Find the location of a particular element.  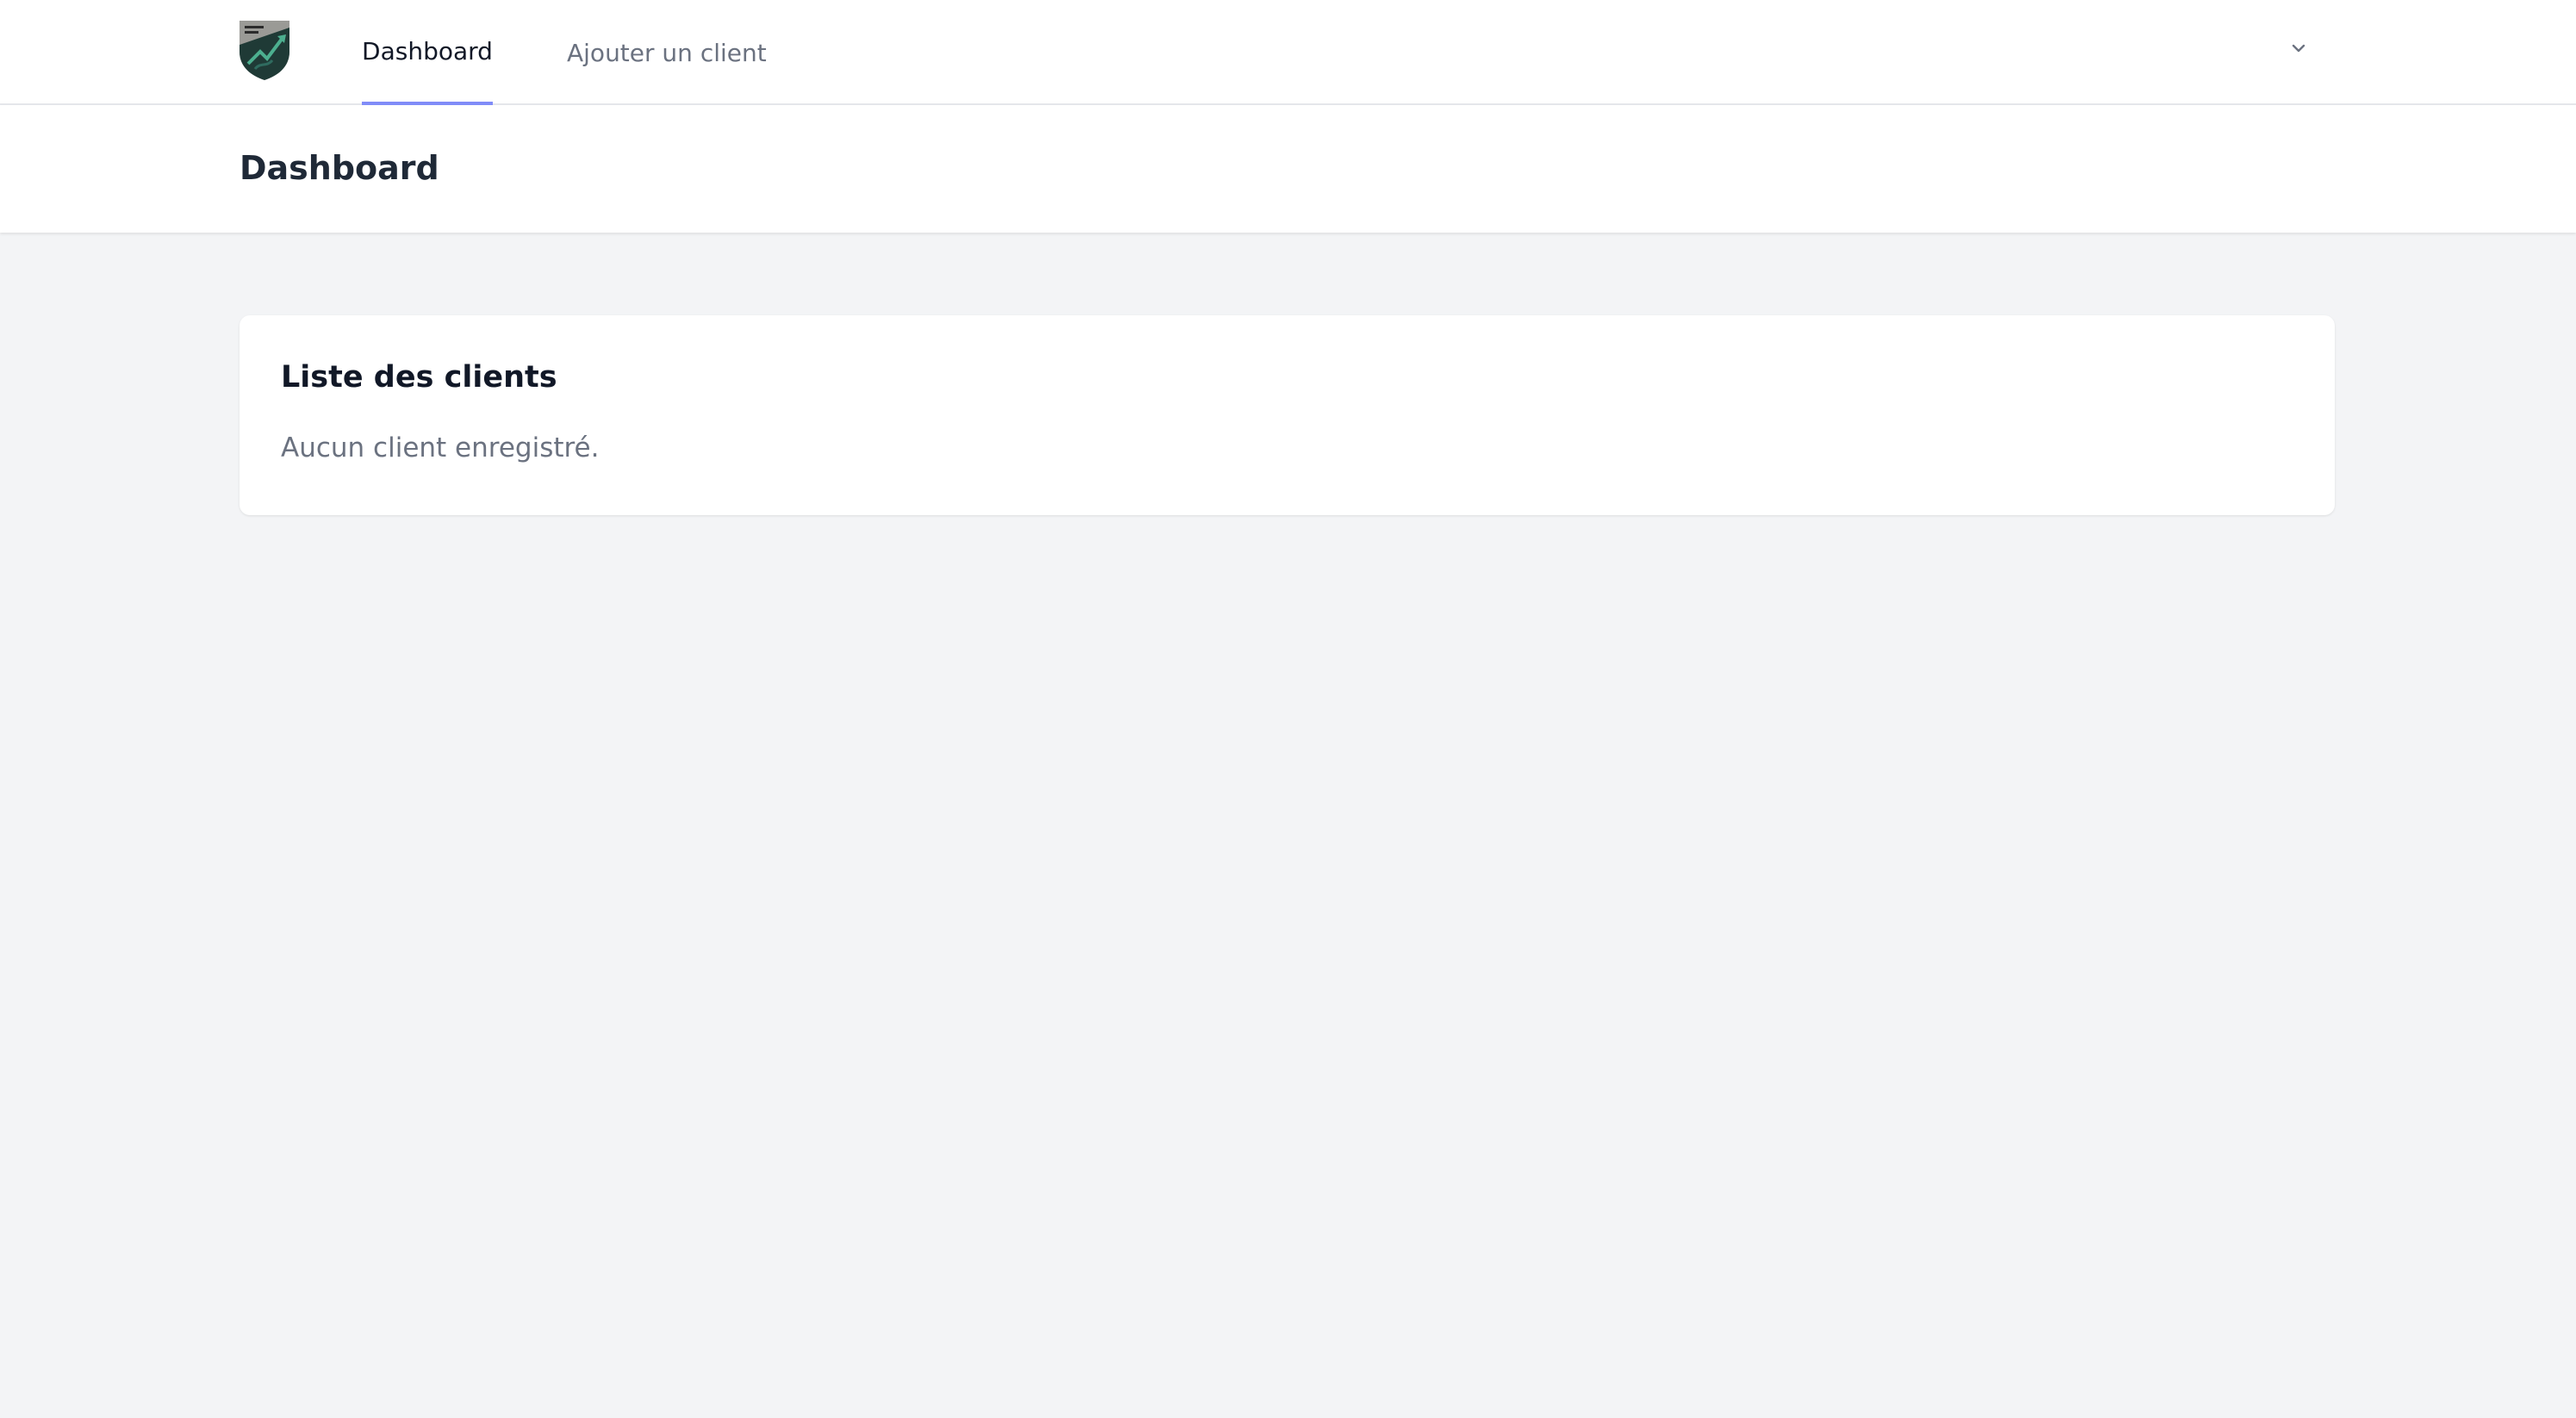

user-menu-dropdown is located at coordinates (2298, 48).